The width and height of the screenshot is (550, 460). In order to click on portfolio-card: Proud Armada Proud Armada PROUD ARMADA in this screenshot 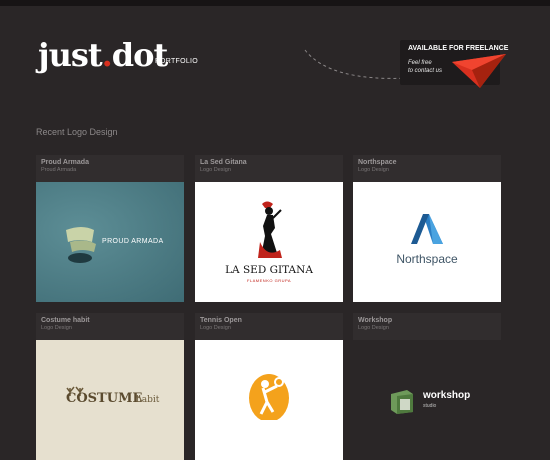, I will do `click(110, 228)`.